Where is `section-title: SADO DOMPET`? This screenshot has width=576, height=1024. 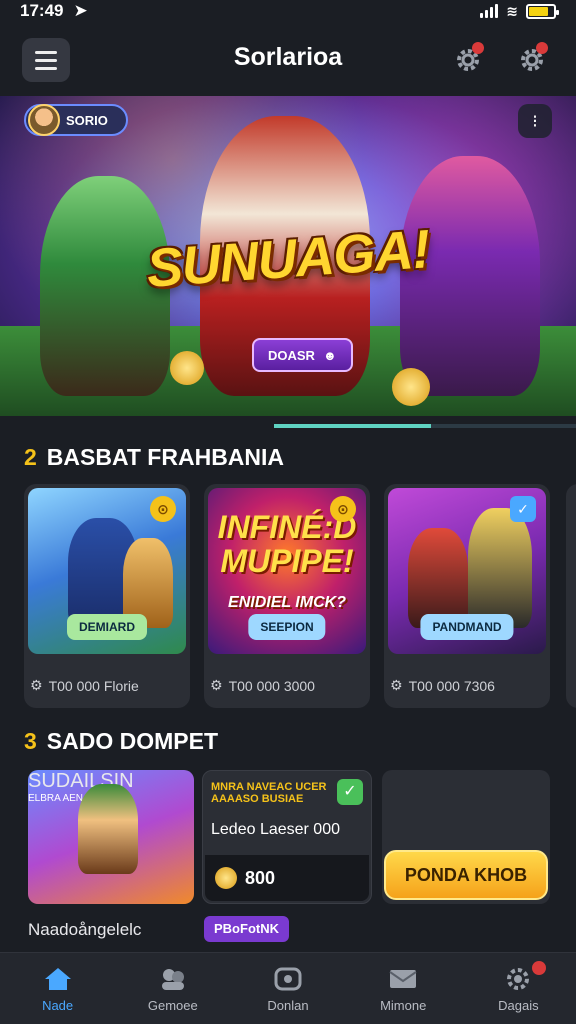 section-title: SADO DOMPET is located at coordinates (132, 741).